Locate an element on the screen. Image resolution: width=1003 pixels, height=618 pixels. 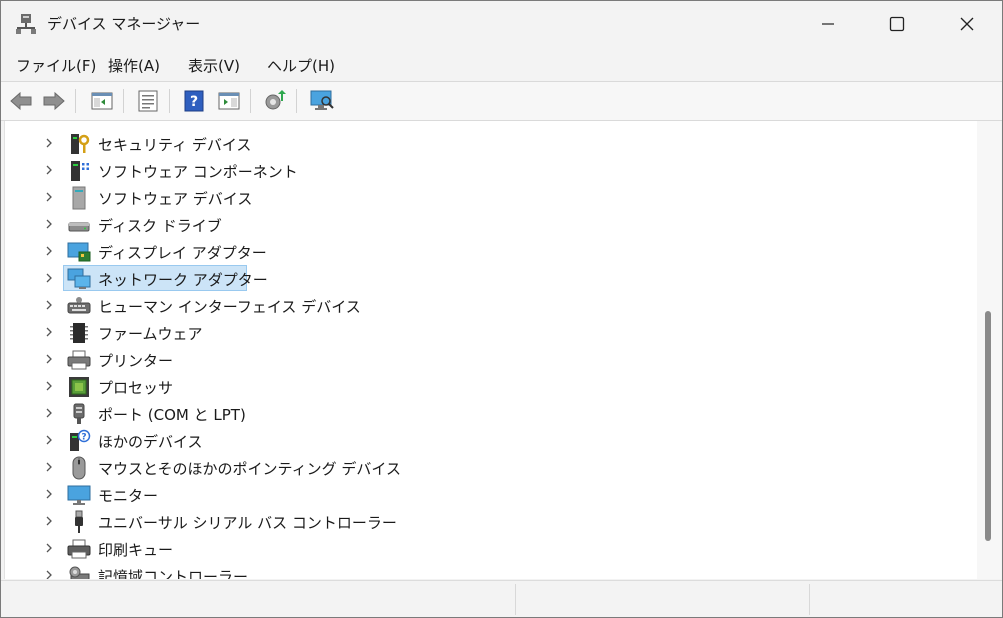
software-component-icon is located at coordinates (80, 171).